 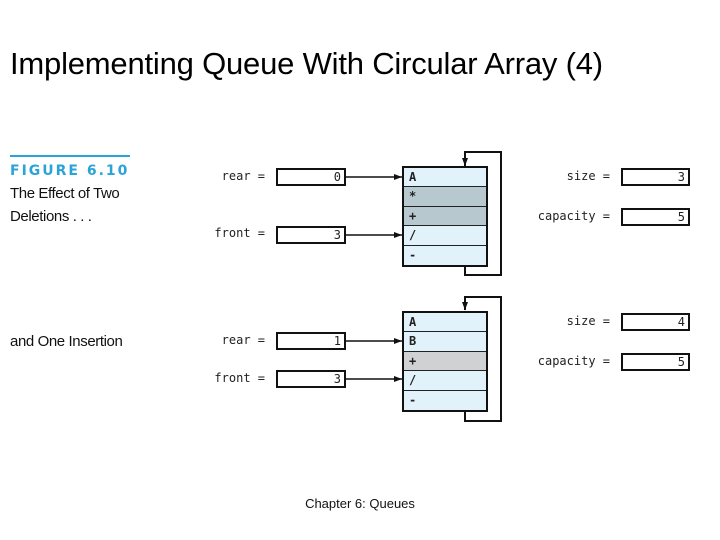 I want to click on figure-caption-line3: and One Insertion, so click(x=66, y=341).